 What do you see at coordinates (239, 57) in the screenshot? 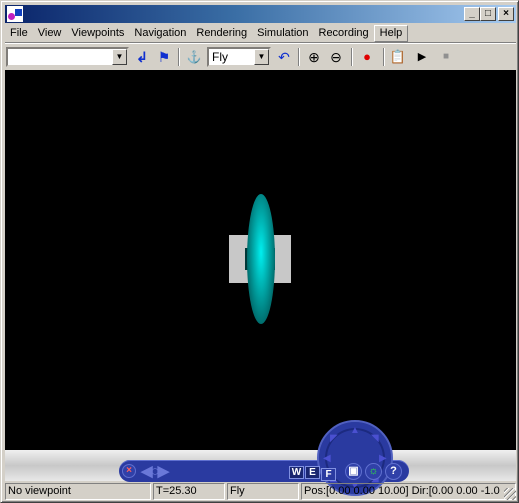
I see `navigation-mode-select: Fly ▼` at bounding box center [239, 57].